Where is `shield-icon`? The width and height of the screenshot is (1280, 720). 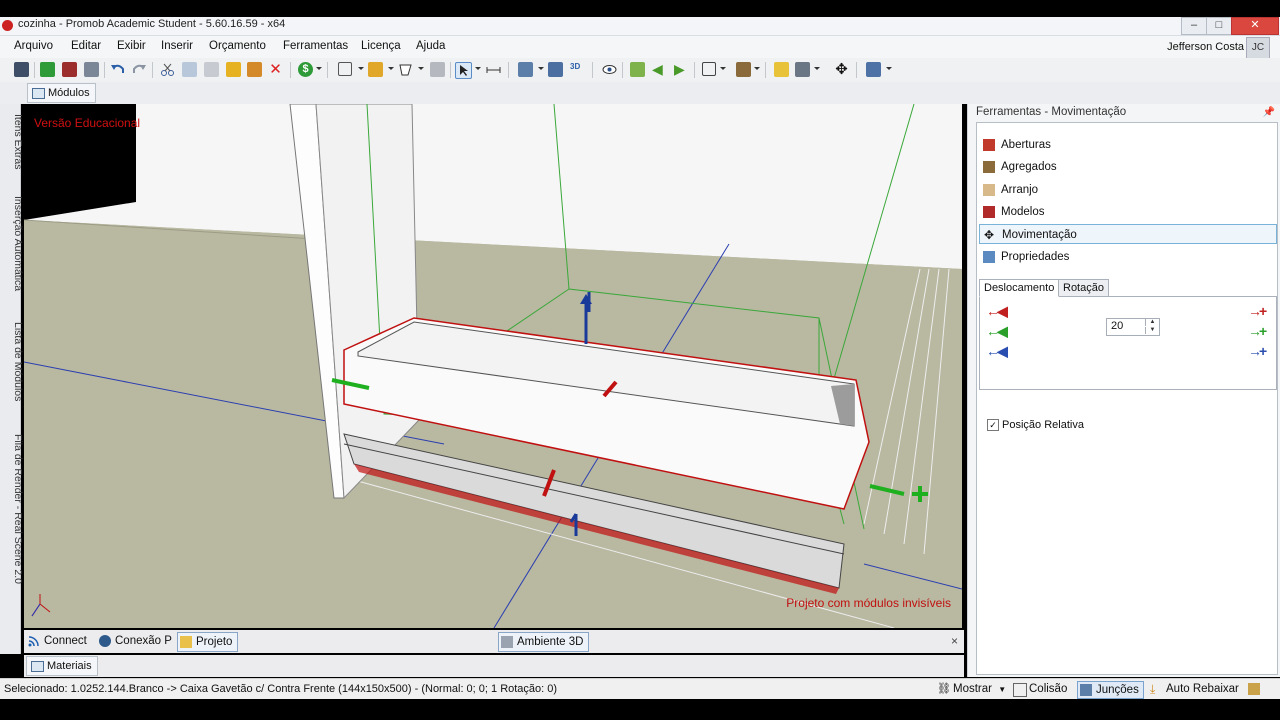
shield-icon is located at coordinates (525, 69).